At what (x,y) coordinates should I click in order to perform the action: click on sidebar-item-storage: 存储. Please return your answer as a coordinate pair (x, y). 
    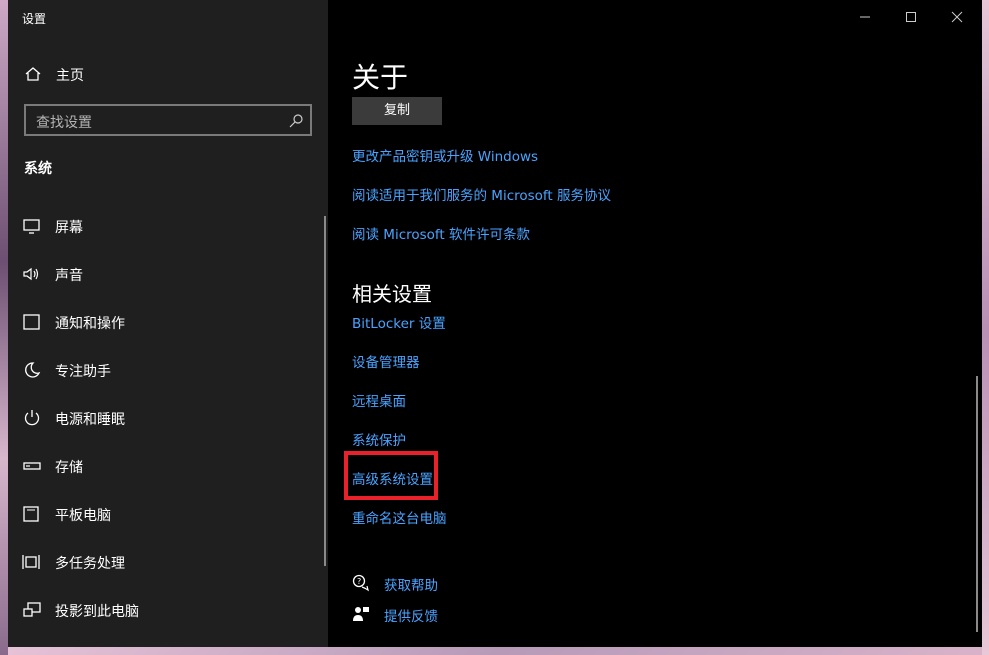
    Looking at the image, I should click on (166, 466).